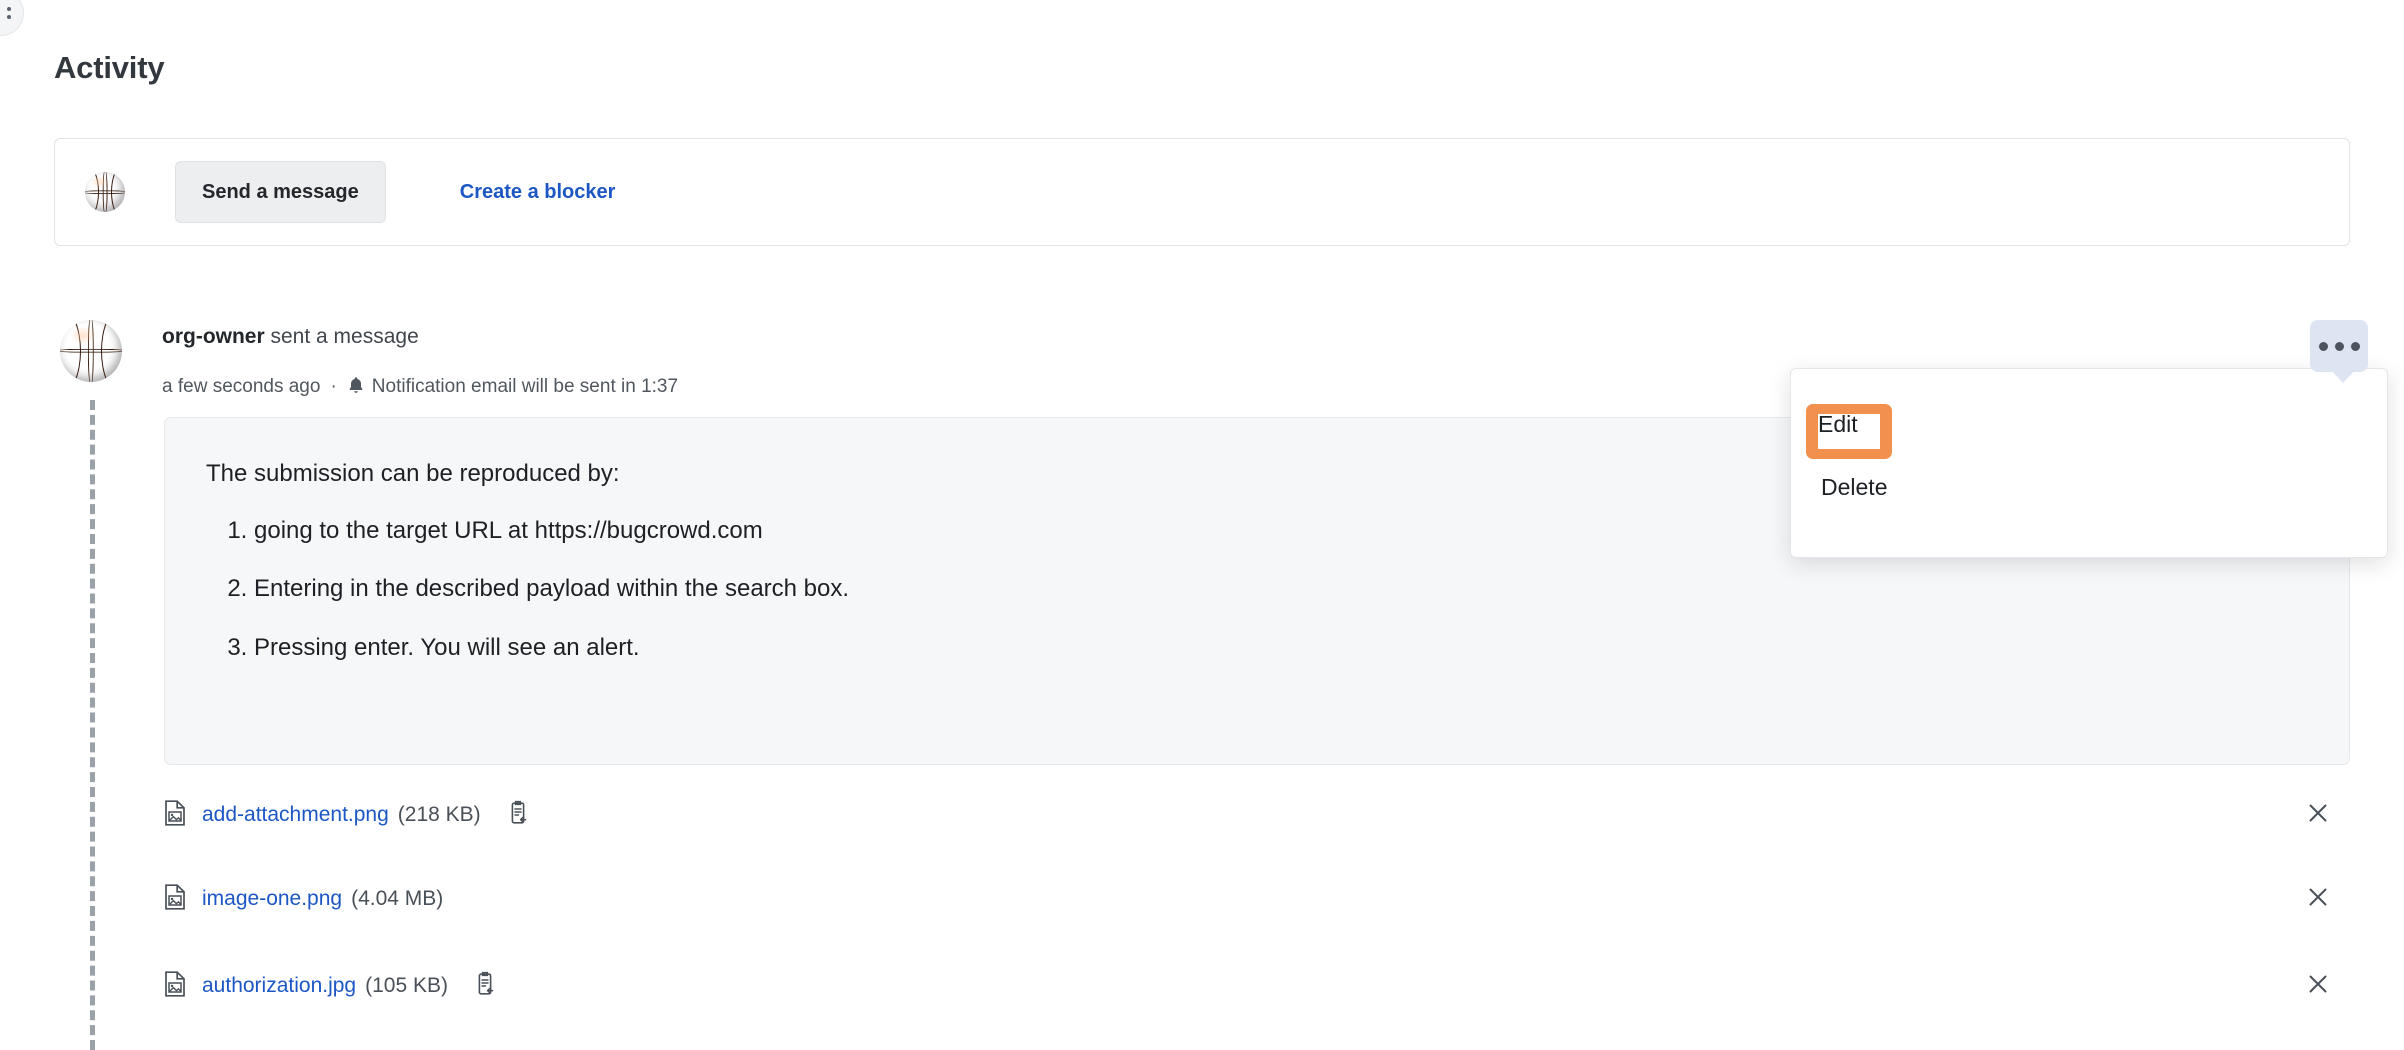  What do you see at coordinates (295, 815) in the screenshot?
I see `attachment-name: add-attachment.png` at bounding box center [295, 815].